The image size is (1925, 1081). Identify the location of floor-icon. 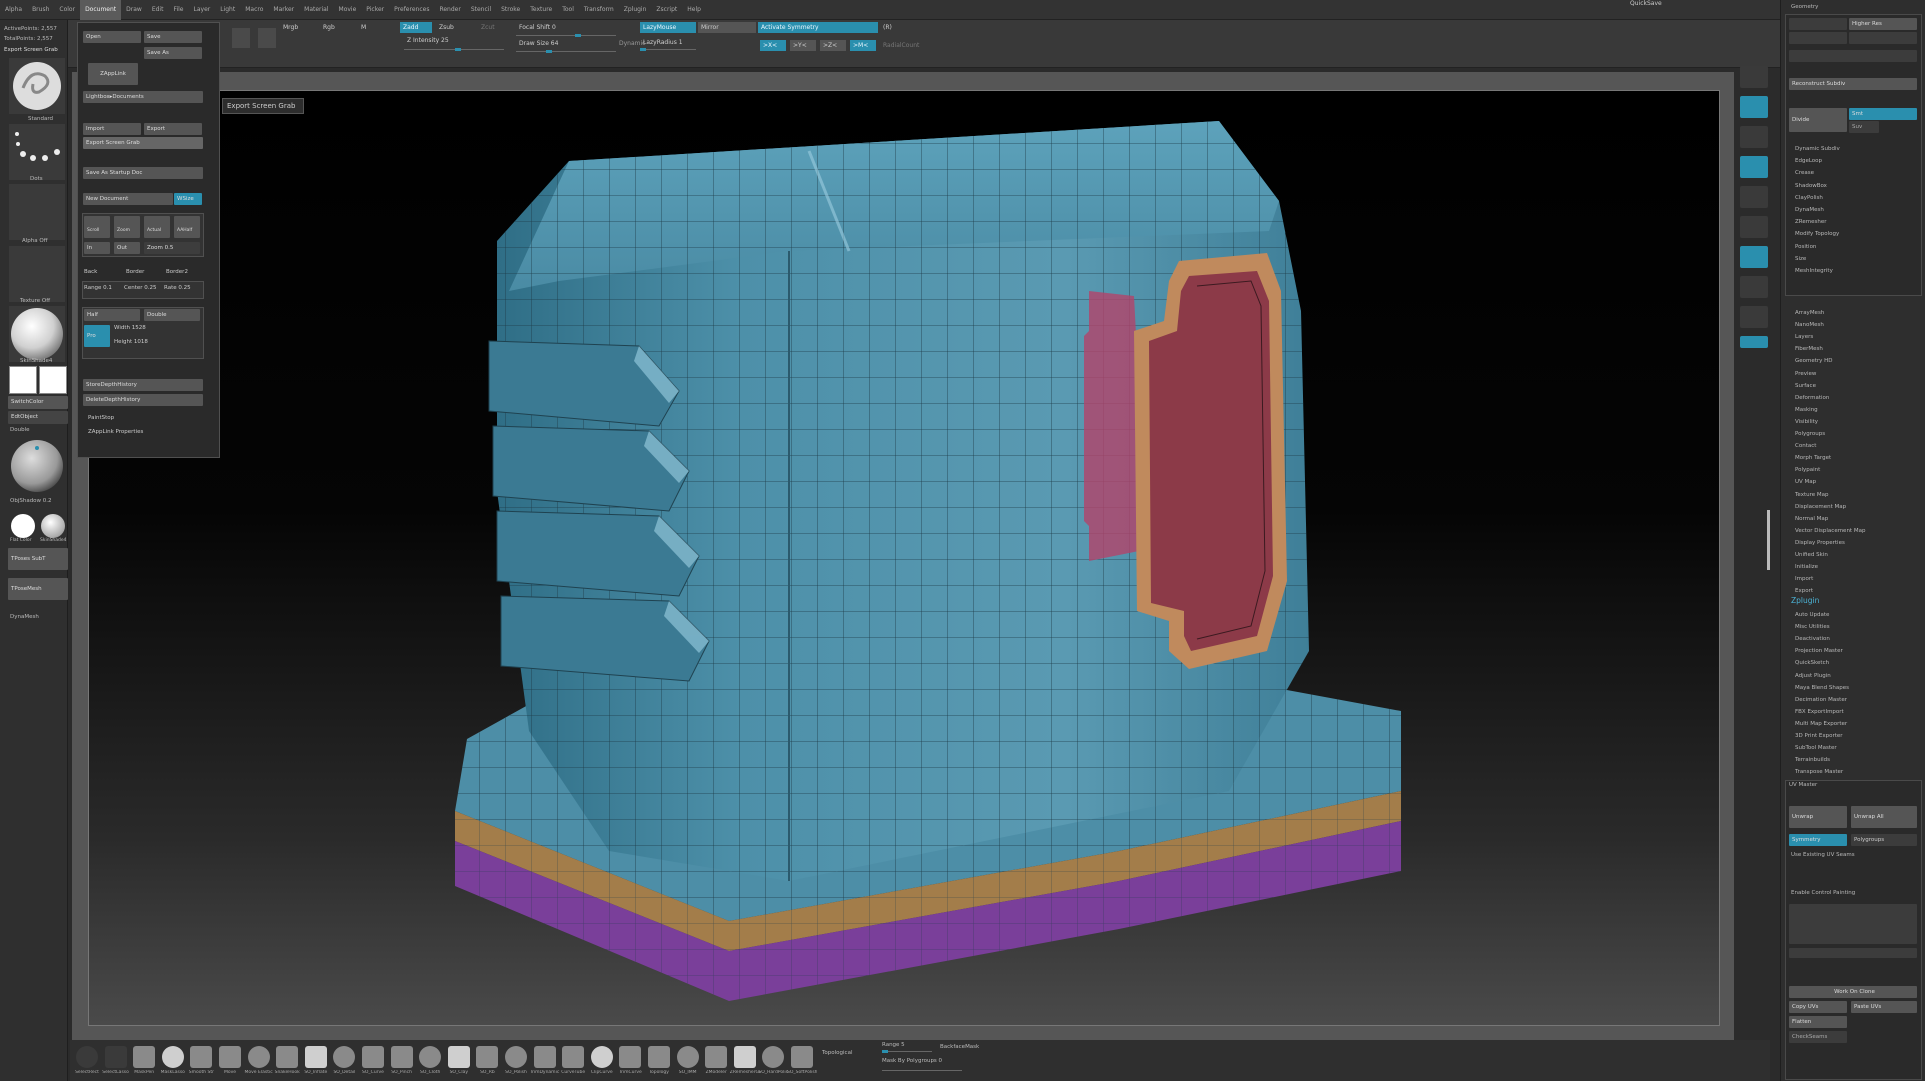
(1754, 107).